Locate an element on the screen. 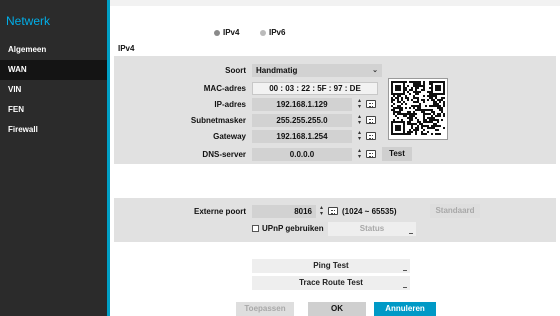  upnp-label: UPnP gebruiken is located at coordinates (293, 228).